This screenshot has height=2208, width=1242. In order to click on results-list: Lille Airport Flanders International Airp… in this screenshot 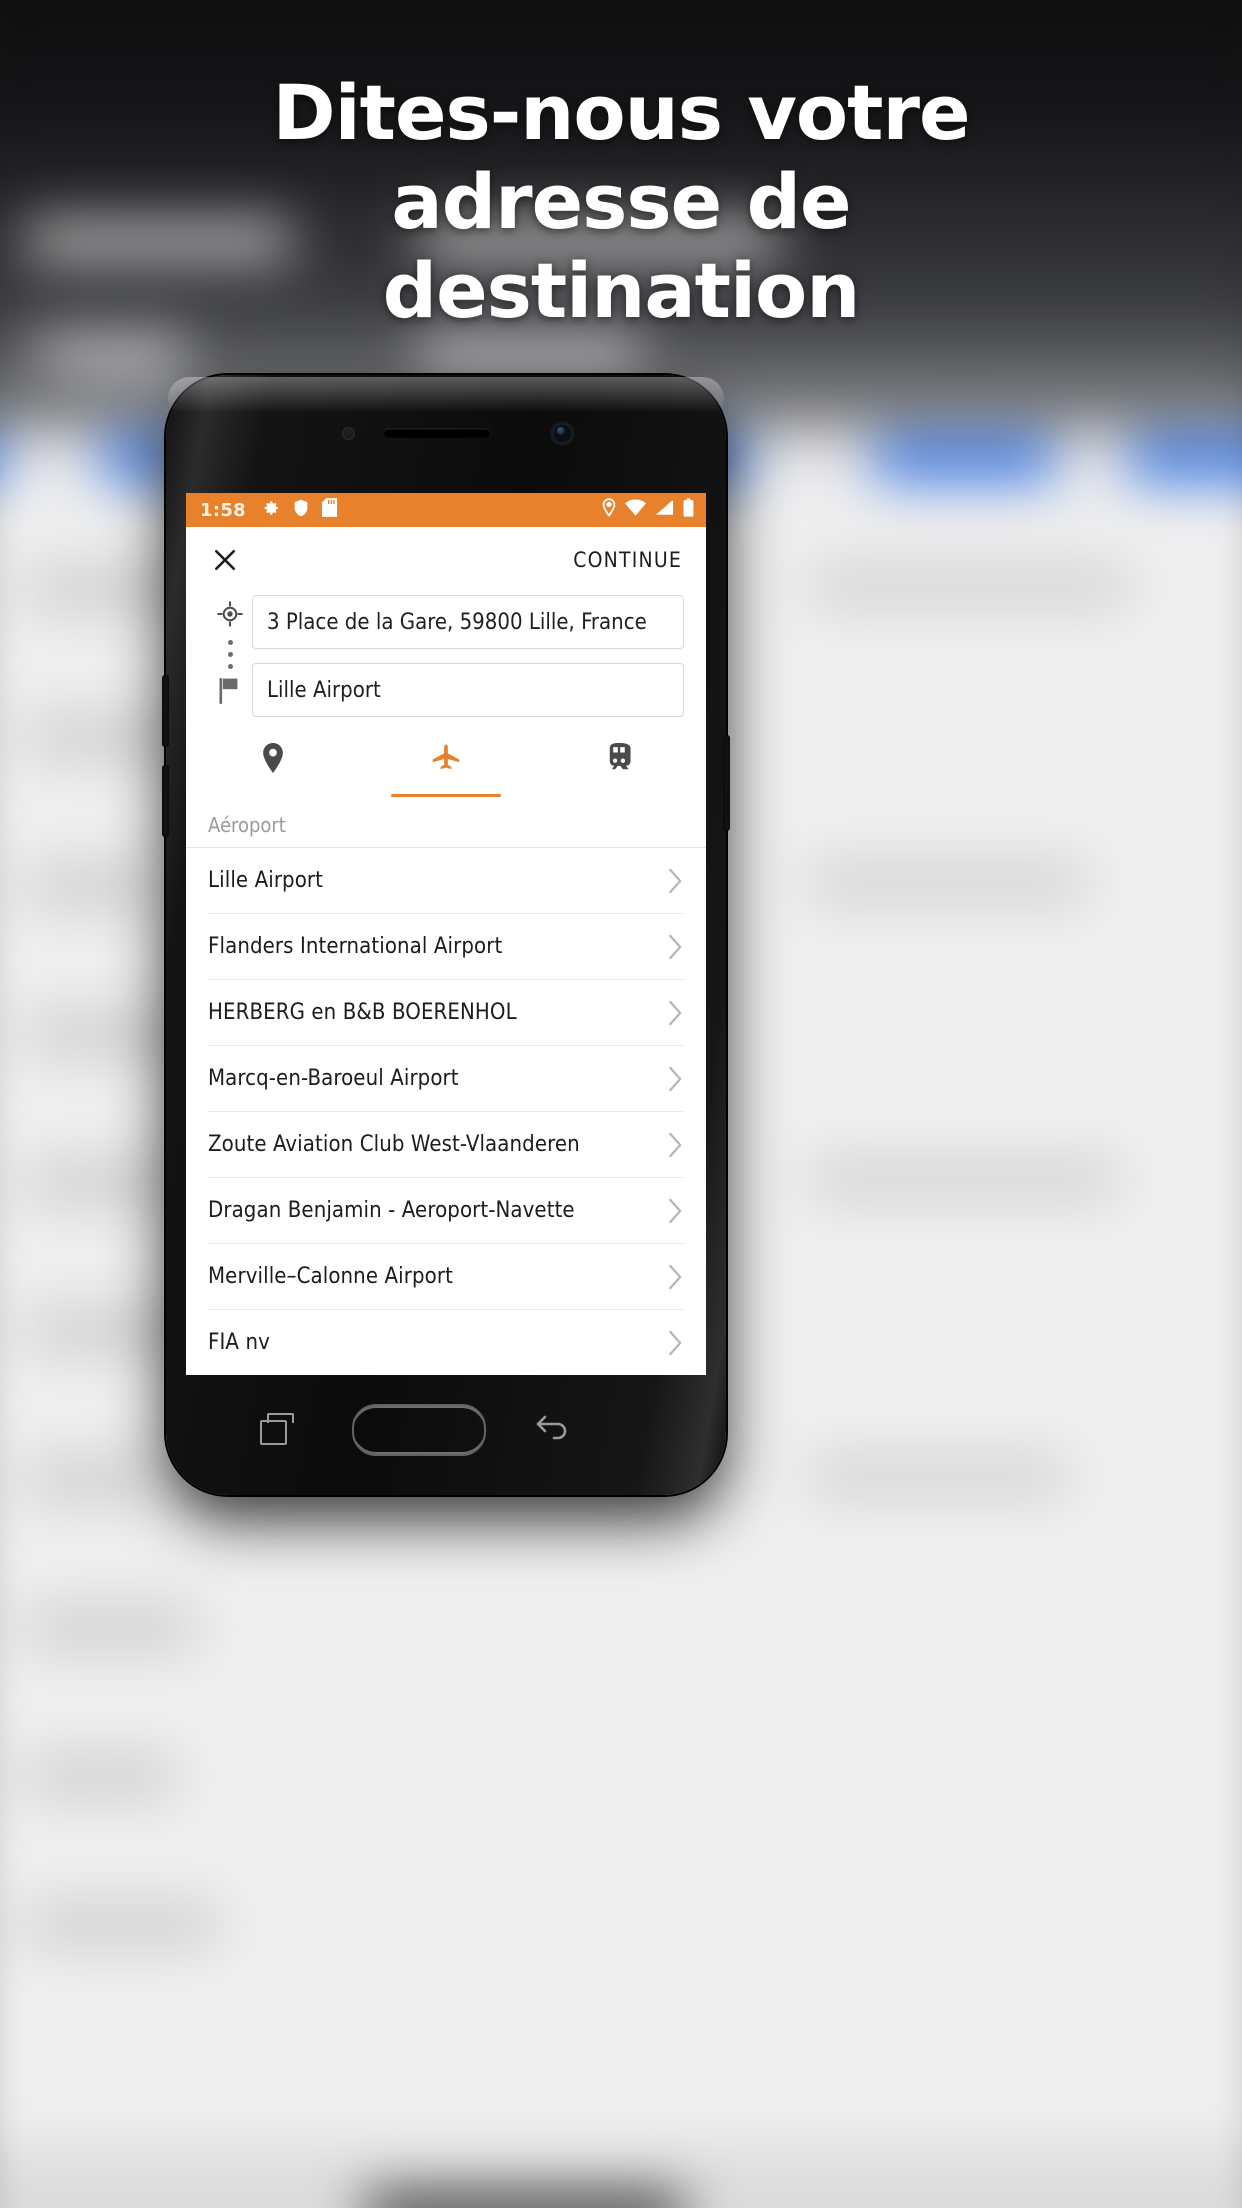, I will do `click(446, 1111)`.